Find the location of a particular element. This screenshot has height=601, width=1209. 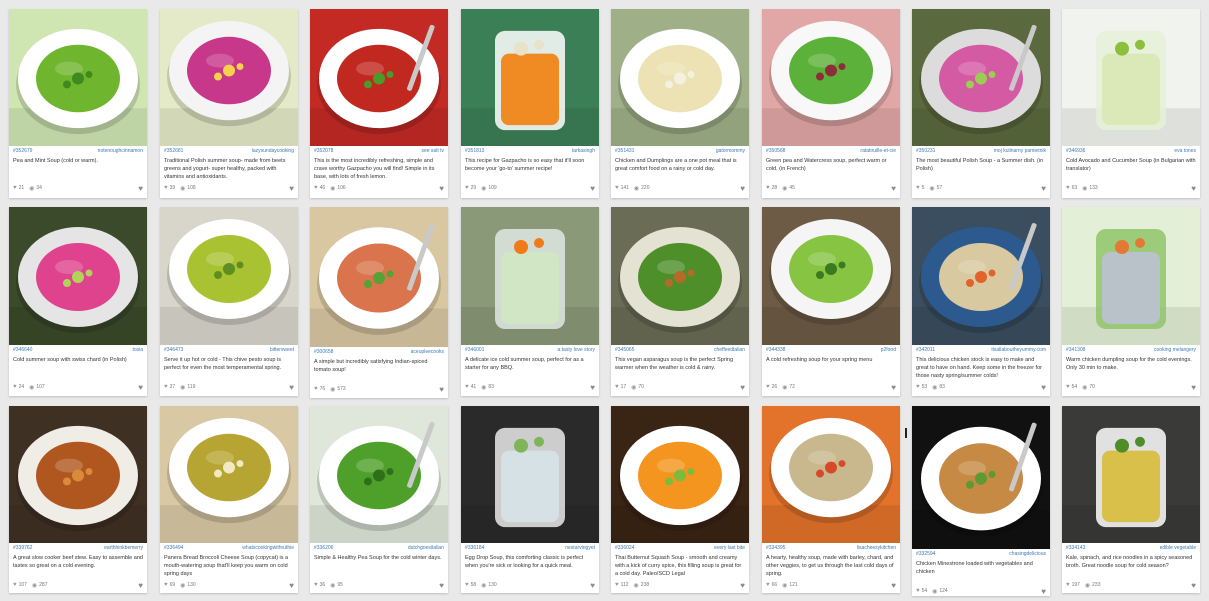

pin-id-link: #334395 is located at coordinates (775, 548).